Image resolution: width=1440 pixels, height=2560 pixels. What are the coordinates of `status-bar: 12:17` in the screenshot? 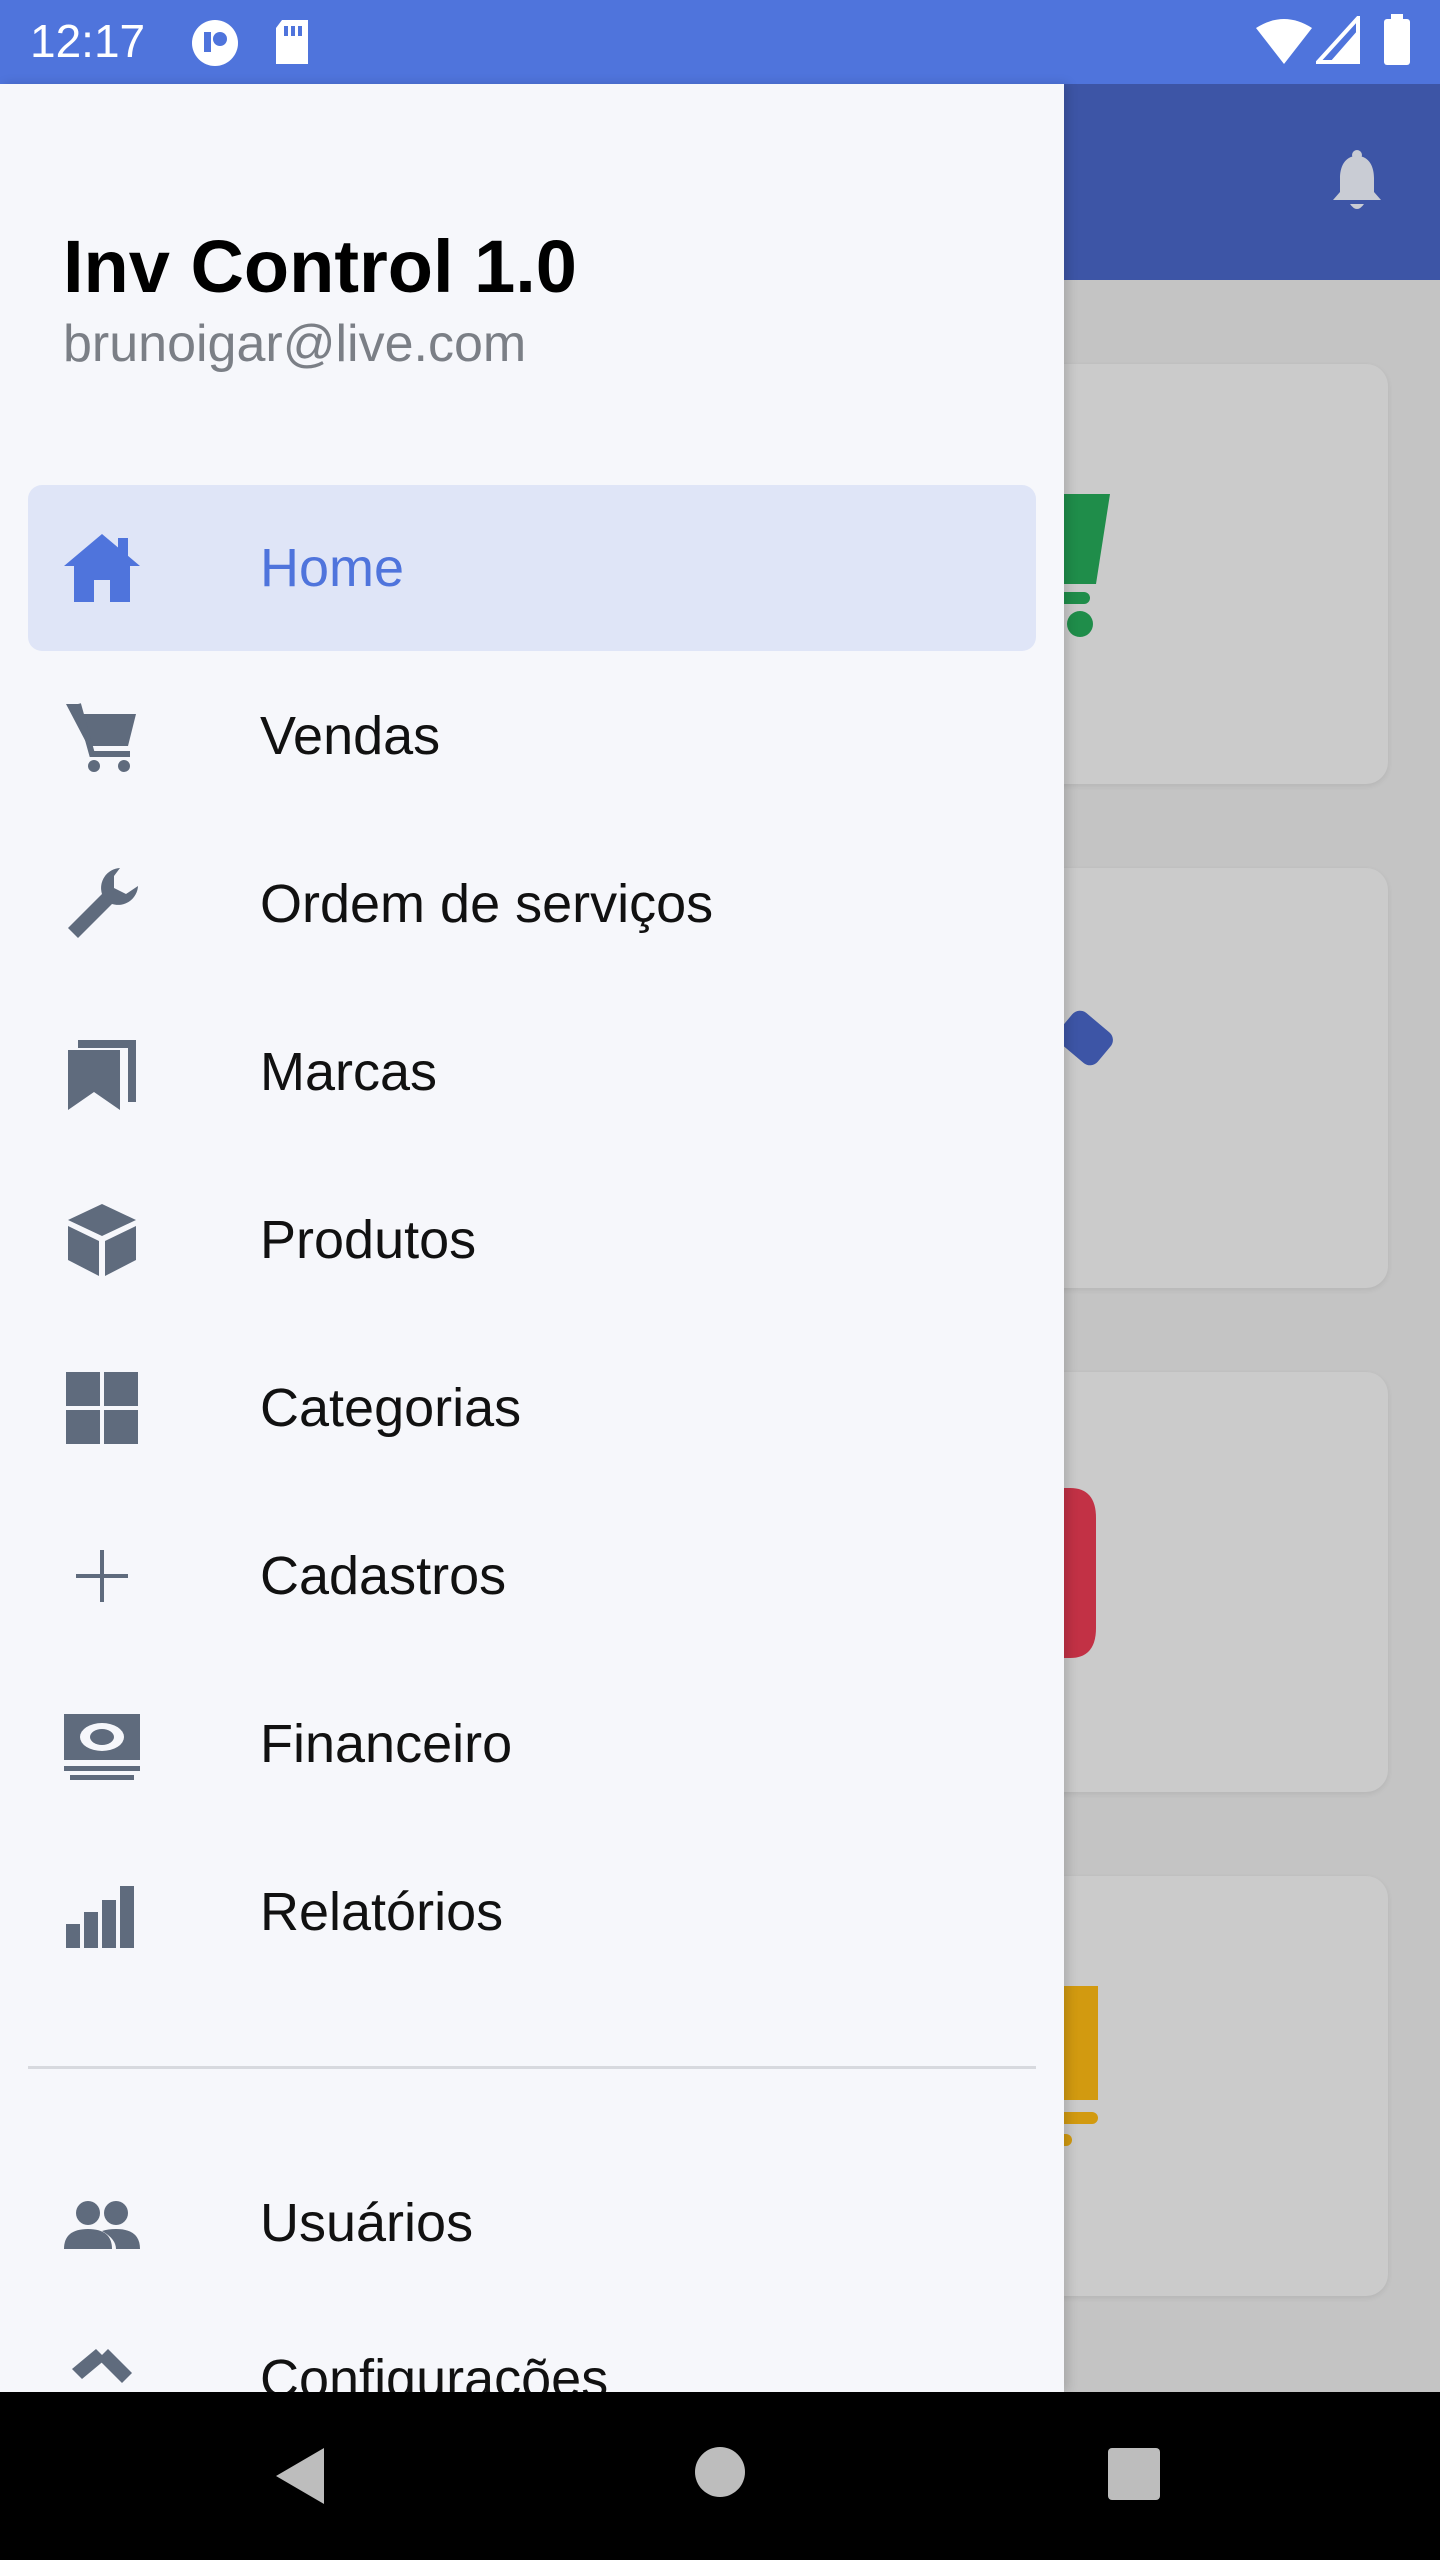 It's located at (720, 42).